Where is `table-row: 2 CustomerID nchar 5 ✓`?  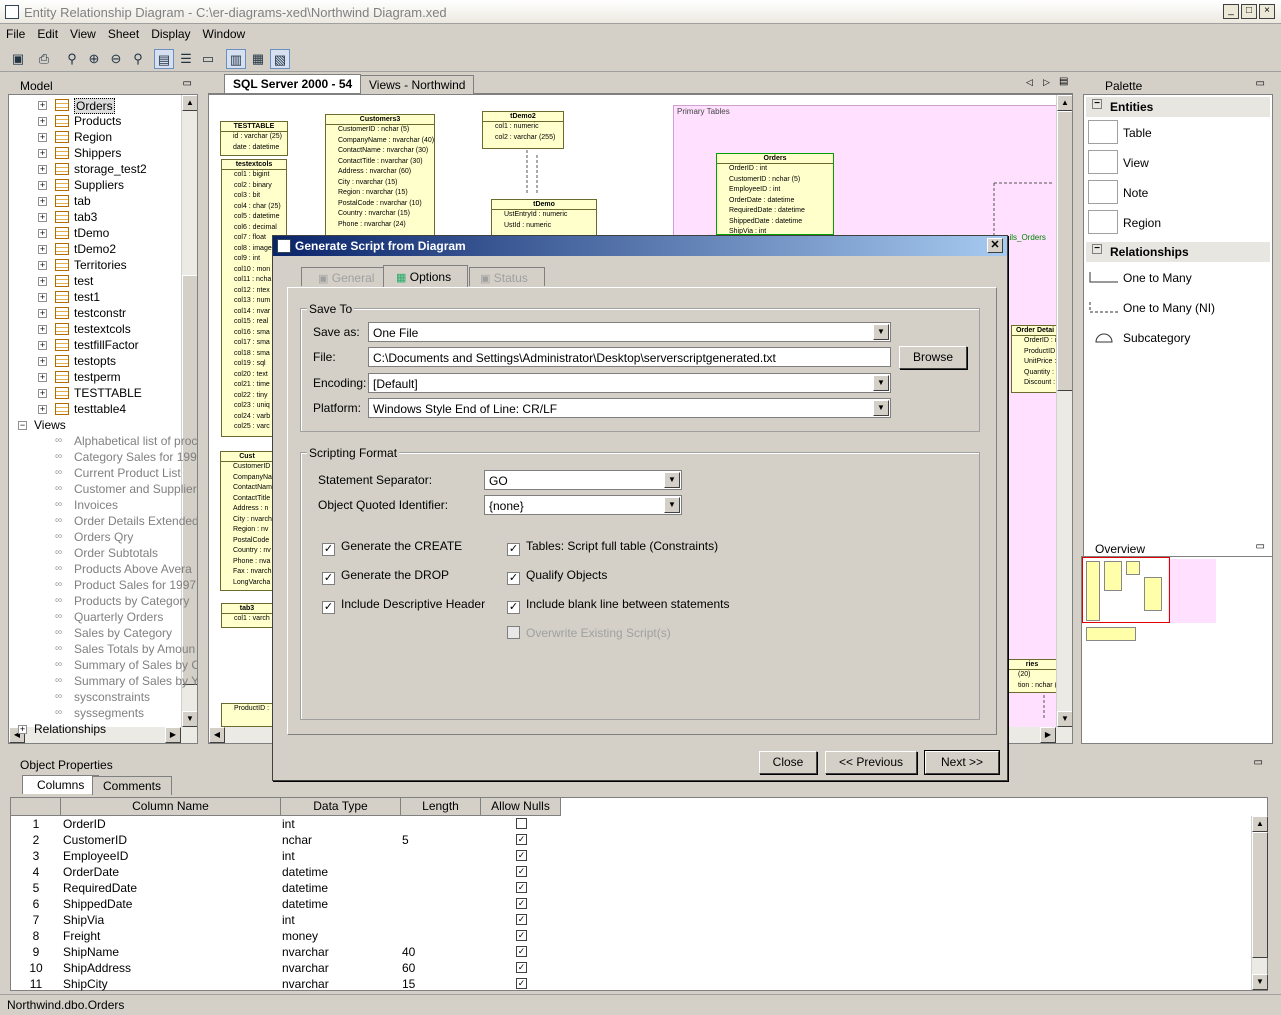 table-row: 2 CustomerID nchar 5 ✓ is located at coordinates (287, 840).